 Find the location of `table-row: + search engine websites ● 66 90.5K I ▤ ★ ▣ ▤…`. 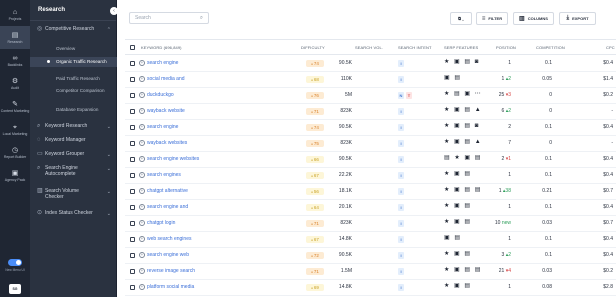

table-row: + search engine websites ● 66 90.5K I ▤ ★ ▣ ▤… is located at coordinates (370, 160).